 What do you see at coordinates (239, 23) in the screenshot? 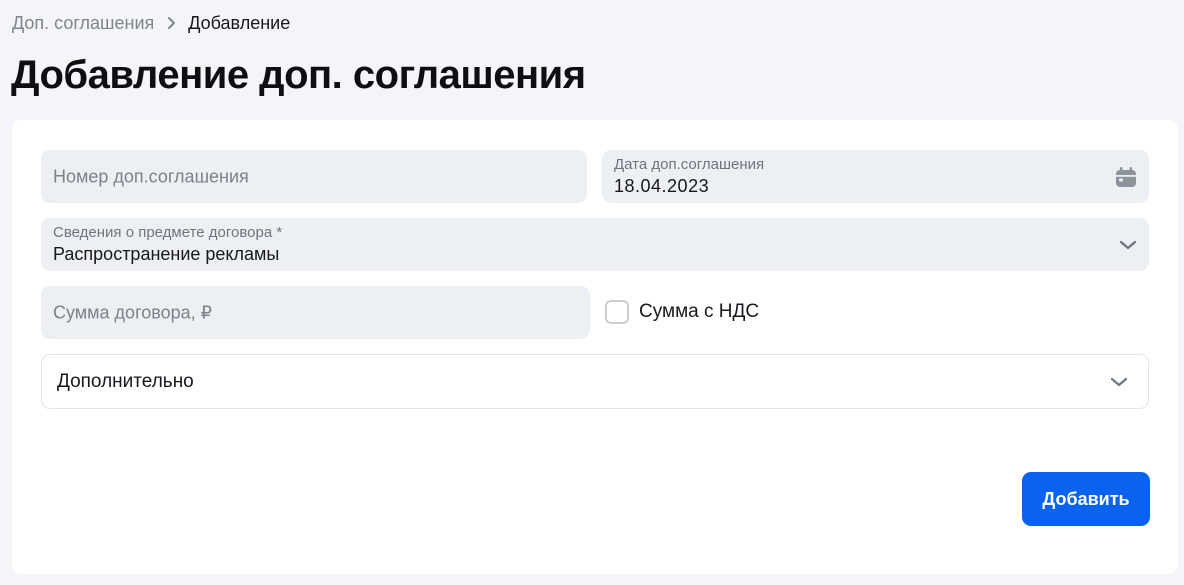
I see `breadcrumb-current: Добавление` at bounding box center [239, 23].